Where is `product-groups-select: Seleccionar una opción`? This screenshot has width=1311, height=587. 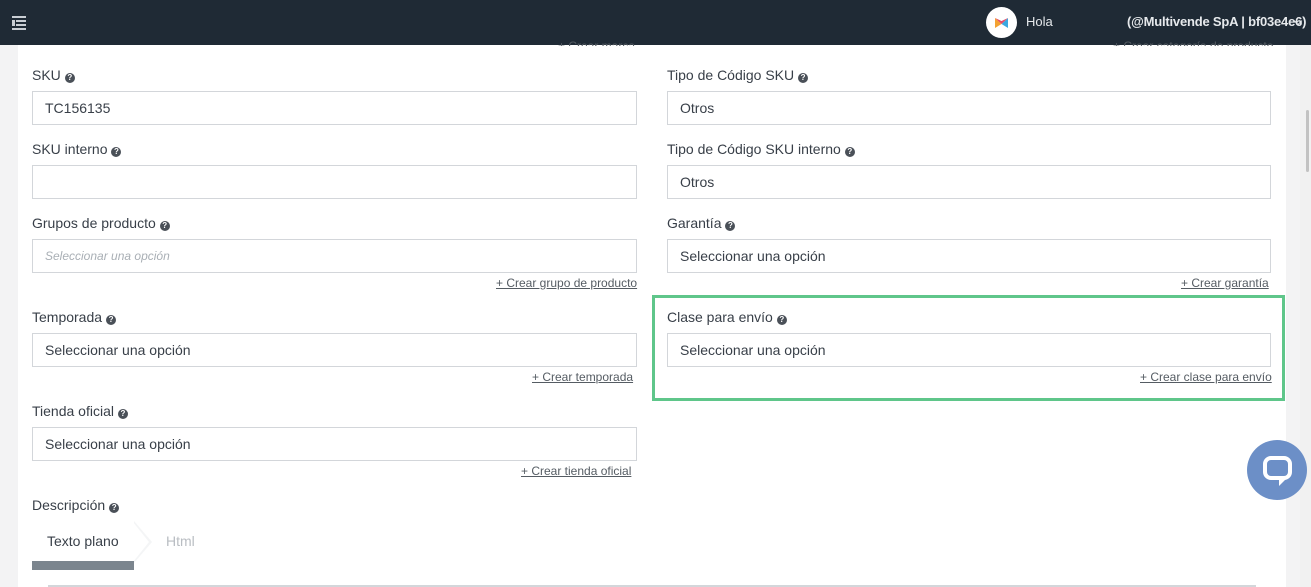 product-groups-select: Seleccionar una opción is located at coordinates (334, 256).